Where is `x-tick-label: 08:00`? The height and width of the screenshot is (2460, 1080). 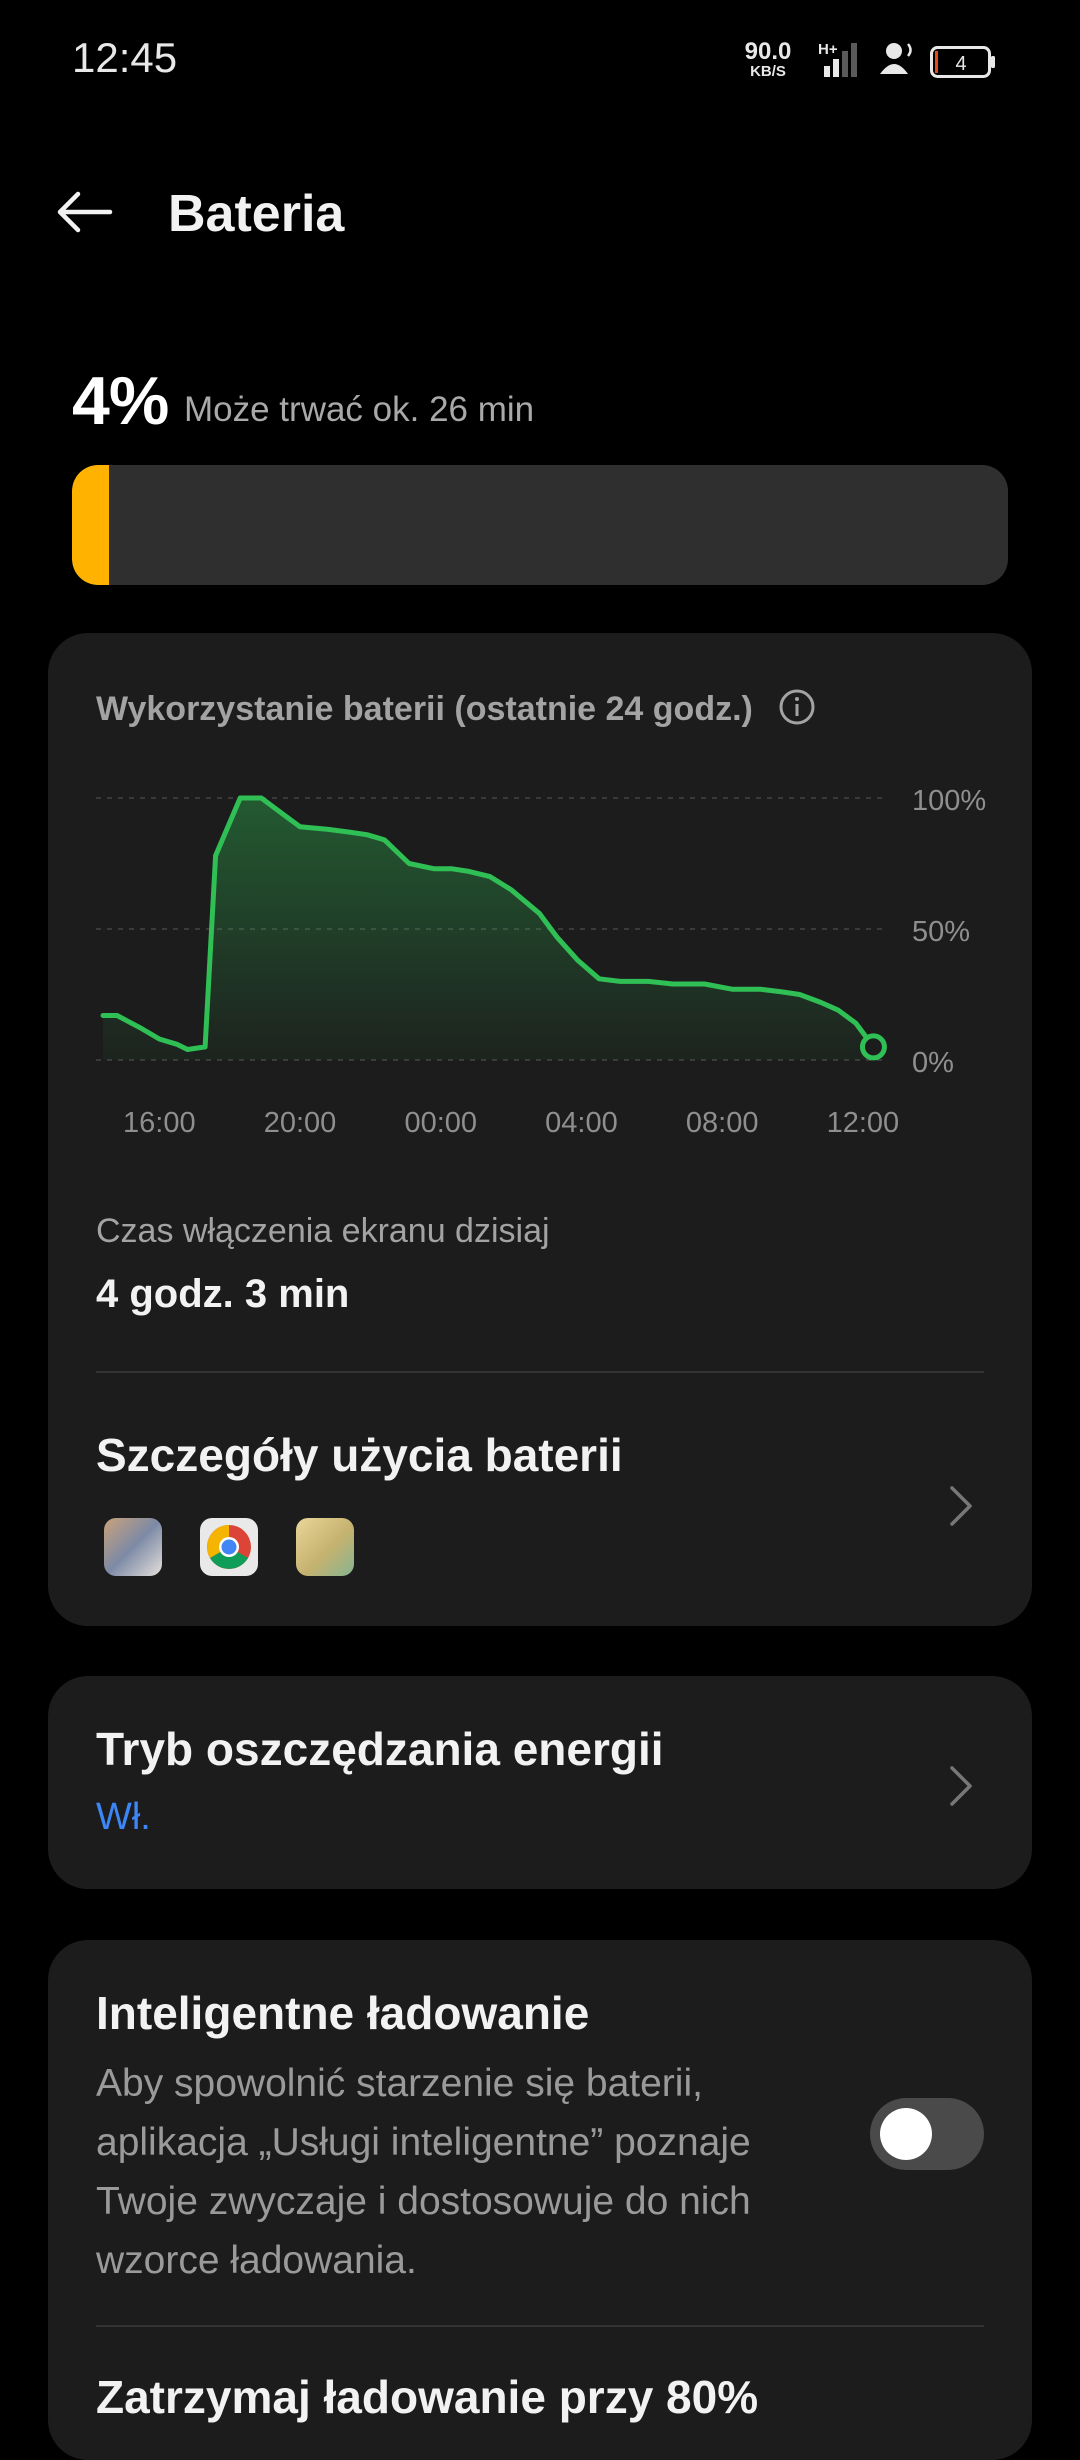
x-tick-label: 08:00 is located at coordinates (722, 1123).